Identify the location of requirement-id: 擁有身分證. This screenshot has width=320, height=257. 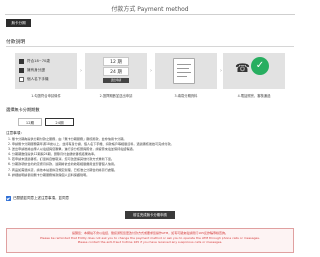
(32, 70).